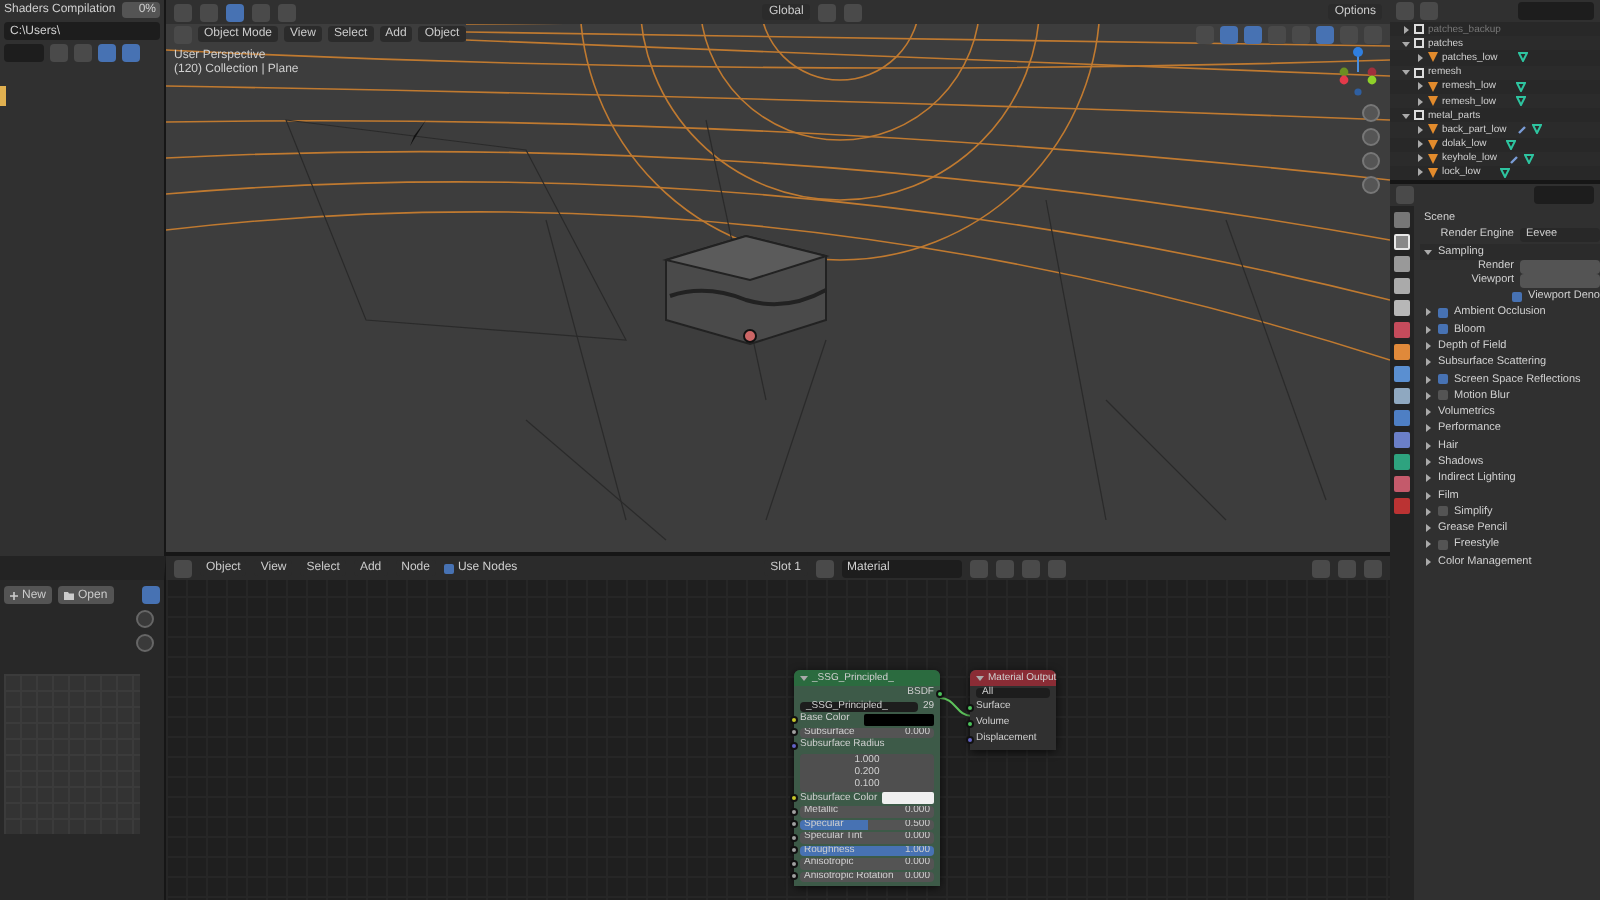 The width and height of the screenshot is (1600, 900). What do you see at coordinates (1420, 57) in the screenshot?
I see `expand-triangle-icon` at bounding box center [1420, 57].